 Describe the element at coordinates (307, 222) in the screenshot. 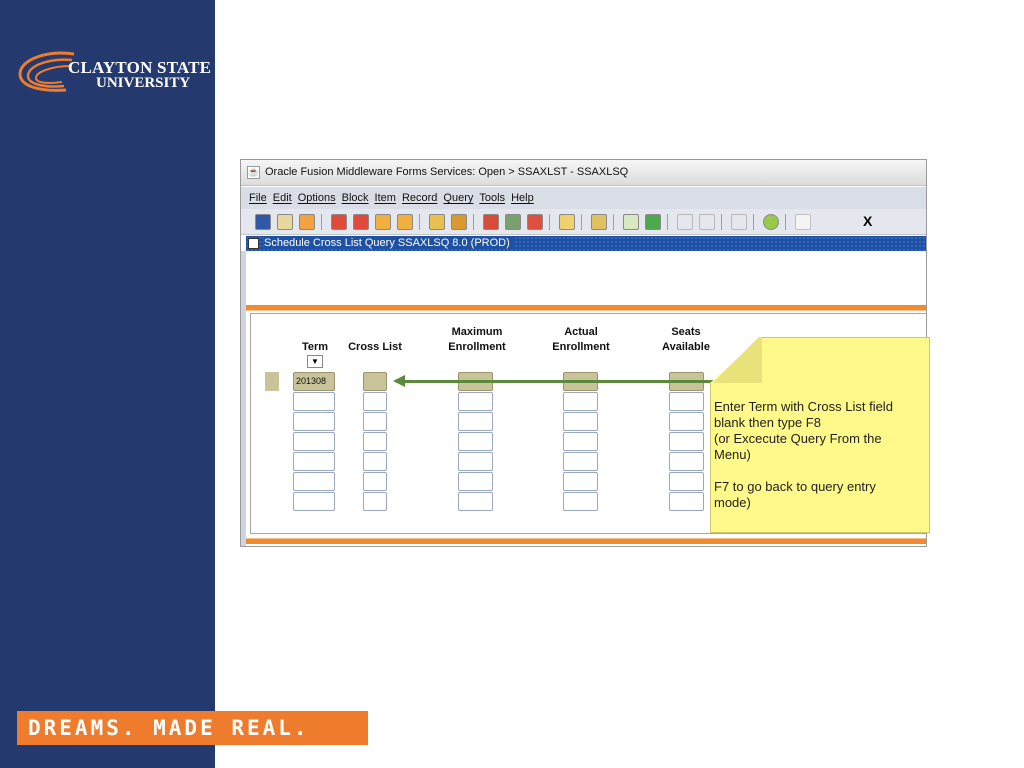

I see `print-icon` at that location.